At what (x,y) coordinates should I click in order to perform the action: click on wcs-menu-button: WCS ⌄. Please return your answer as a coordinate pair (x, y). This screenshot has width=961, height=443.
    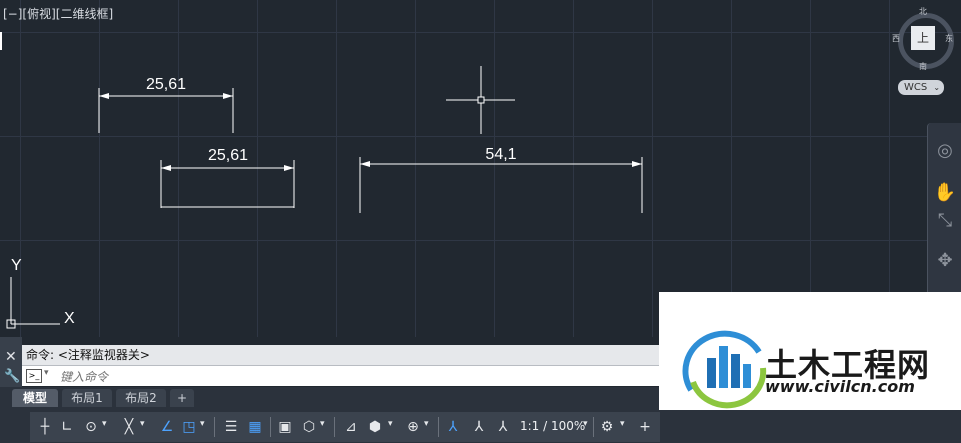
    Looking at the image, I should click on (921, 87).